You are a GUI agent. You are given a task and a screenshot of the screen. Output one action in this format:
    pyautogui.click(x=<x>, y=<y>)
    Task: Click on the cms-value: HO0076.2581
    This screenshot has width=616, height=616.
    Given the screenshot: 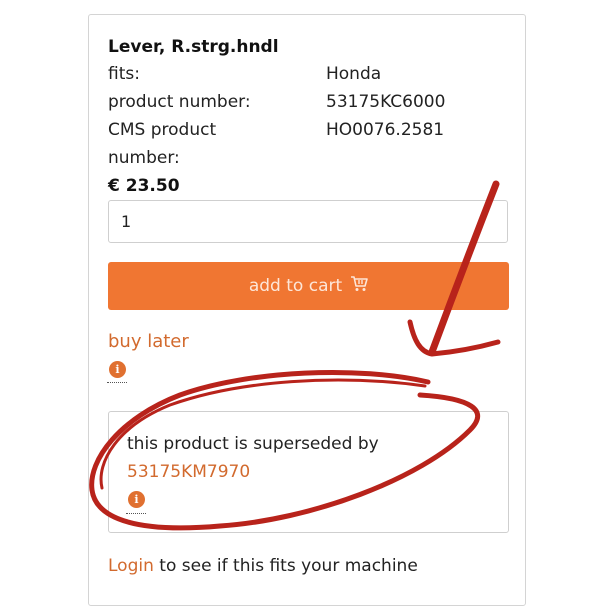 What is the action you would take?
    pyautogui.click(x=385, y=130)
    